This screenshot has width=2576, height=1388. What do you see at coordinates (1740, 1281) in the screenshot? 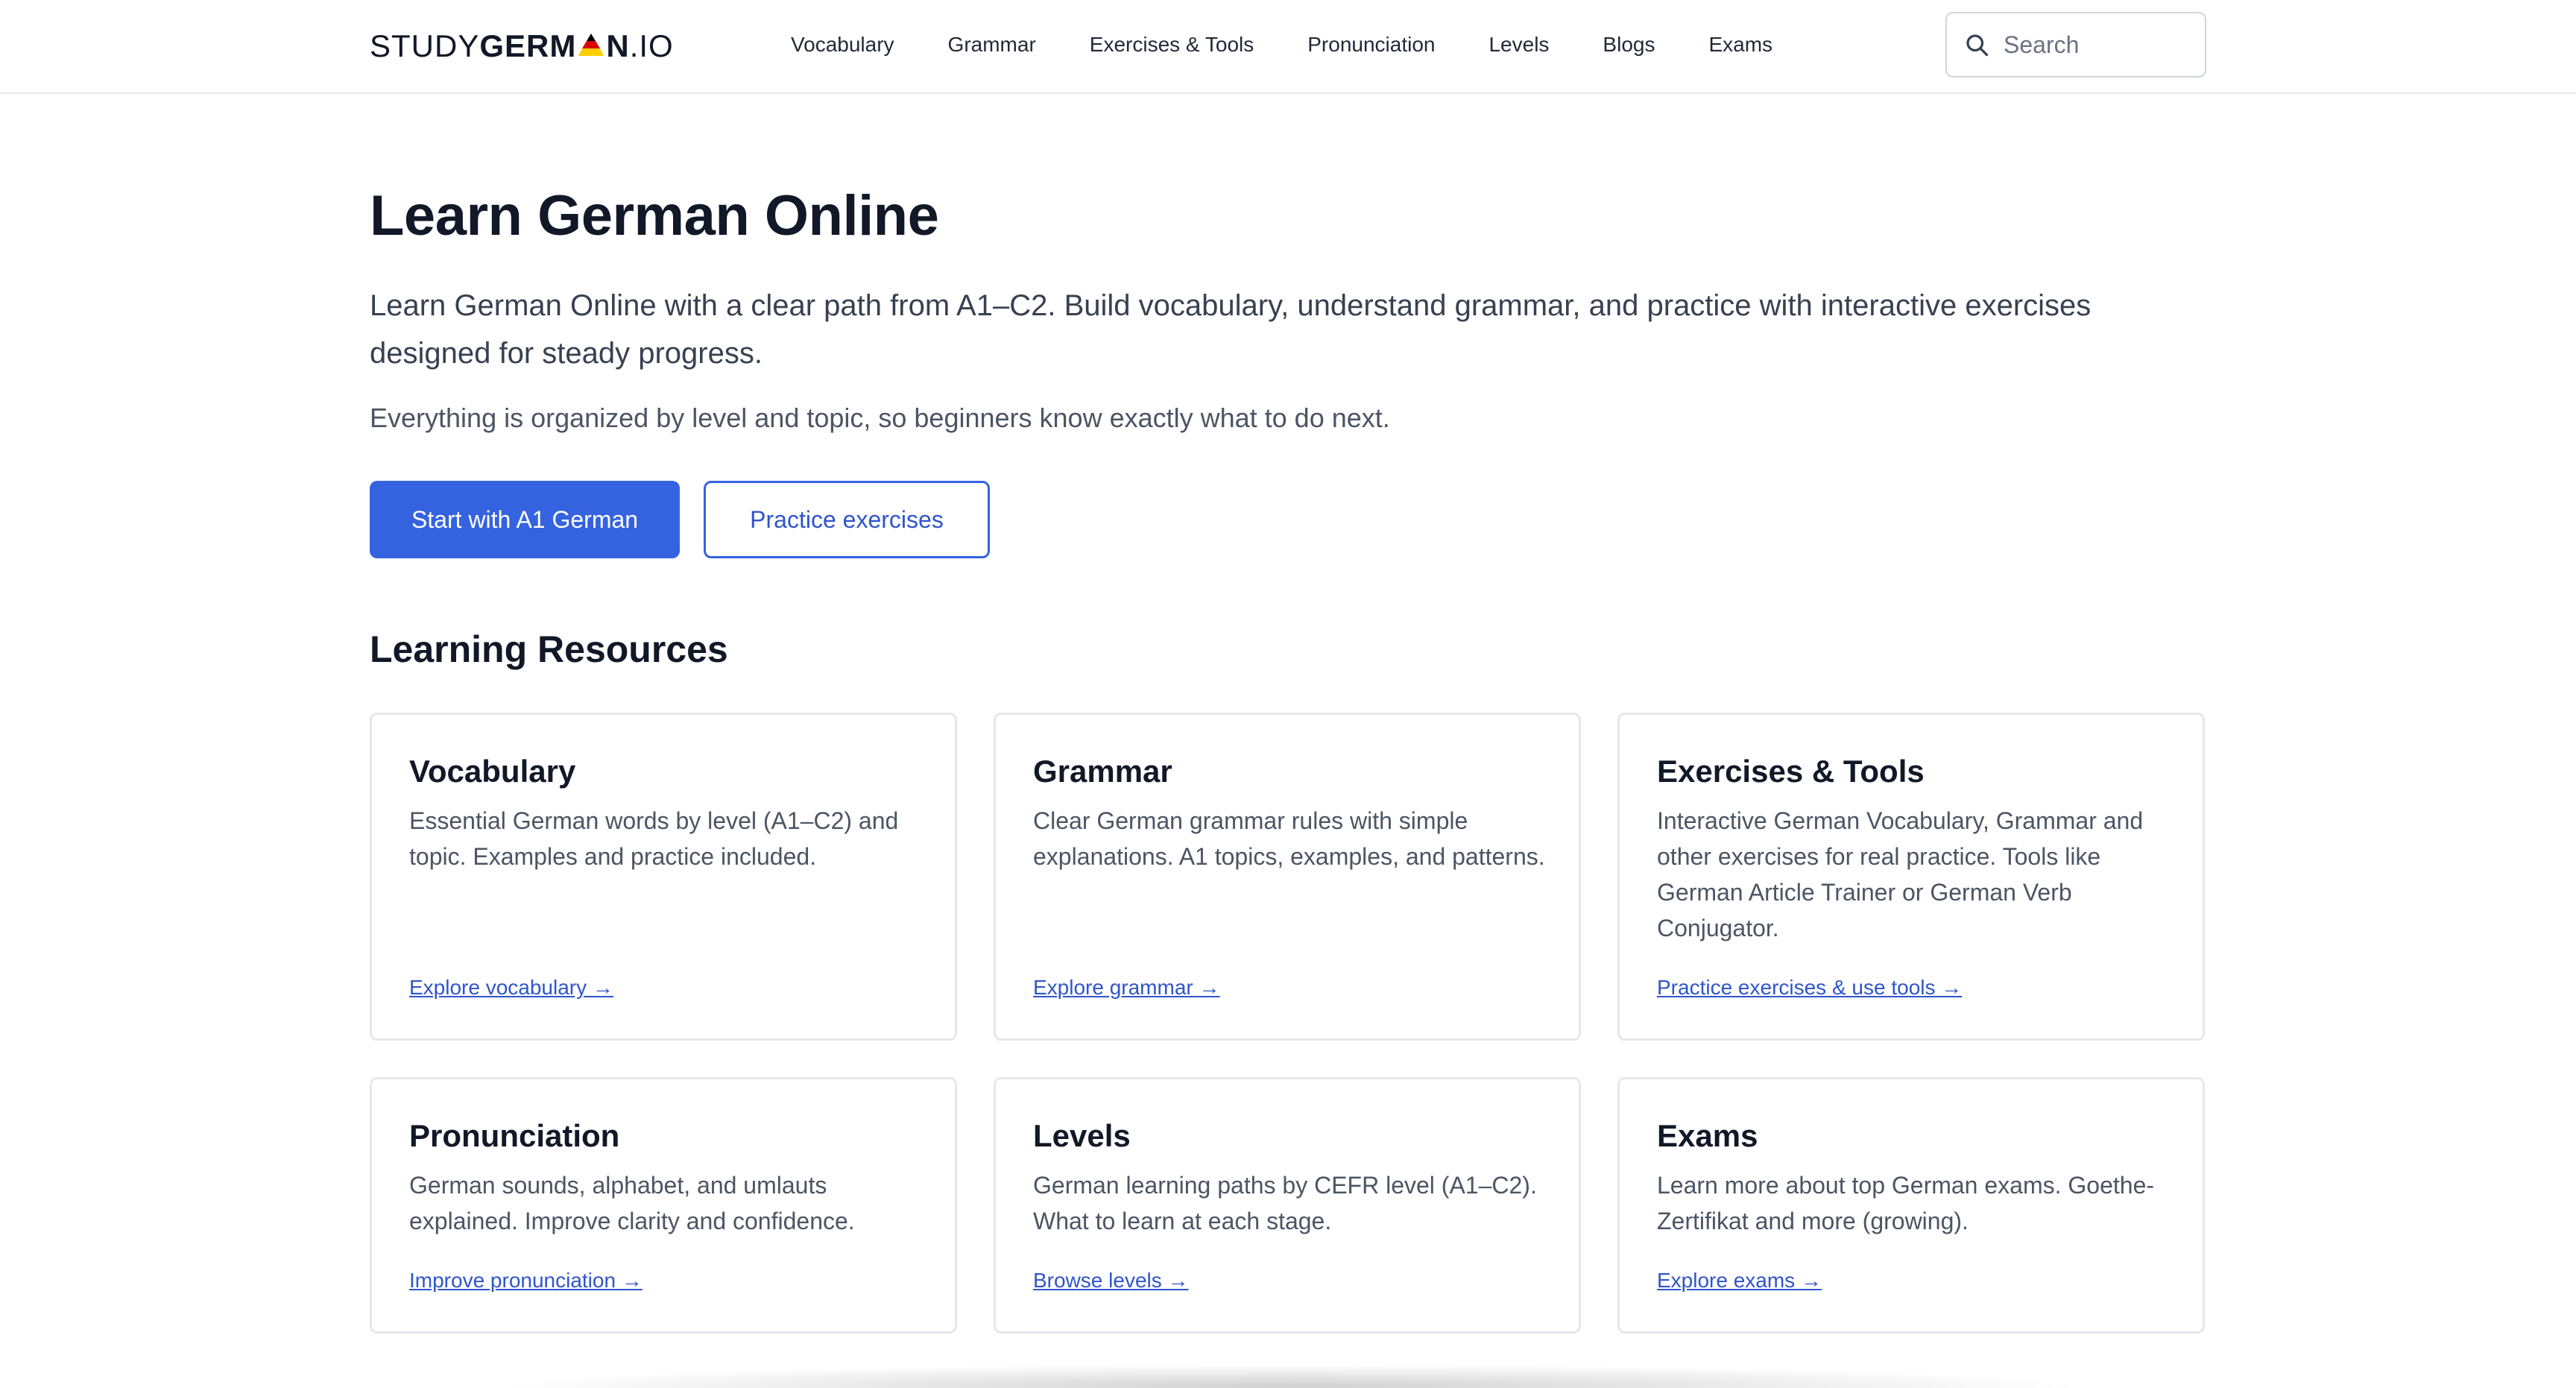
I see `explore-exams-link: Explore exams →` at bounding box center [1740, 1281].